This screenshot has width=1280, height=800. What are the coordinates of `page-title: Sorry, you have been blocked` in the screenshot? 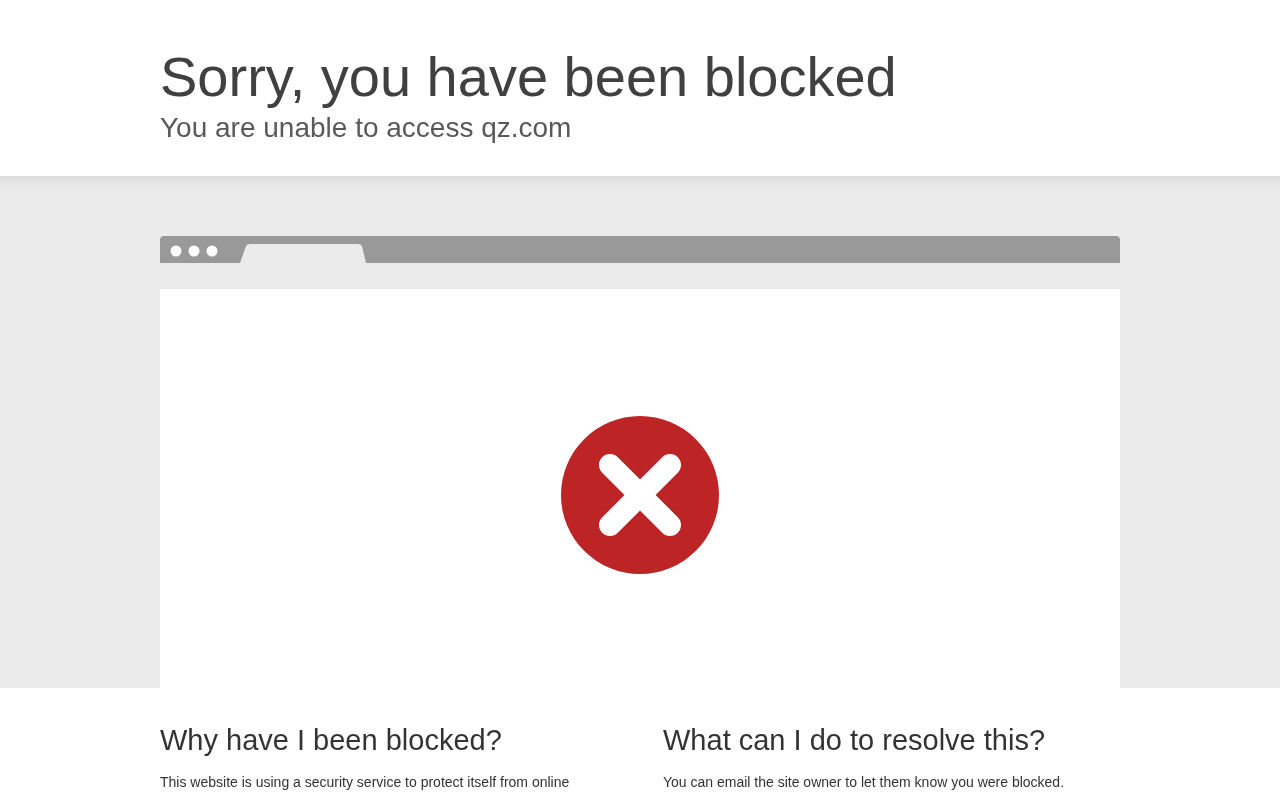 It's located at (528, 77).